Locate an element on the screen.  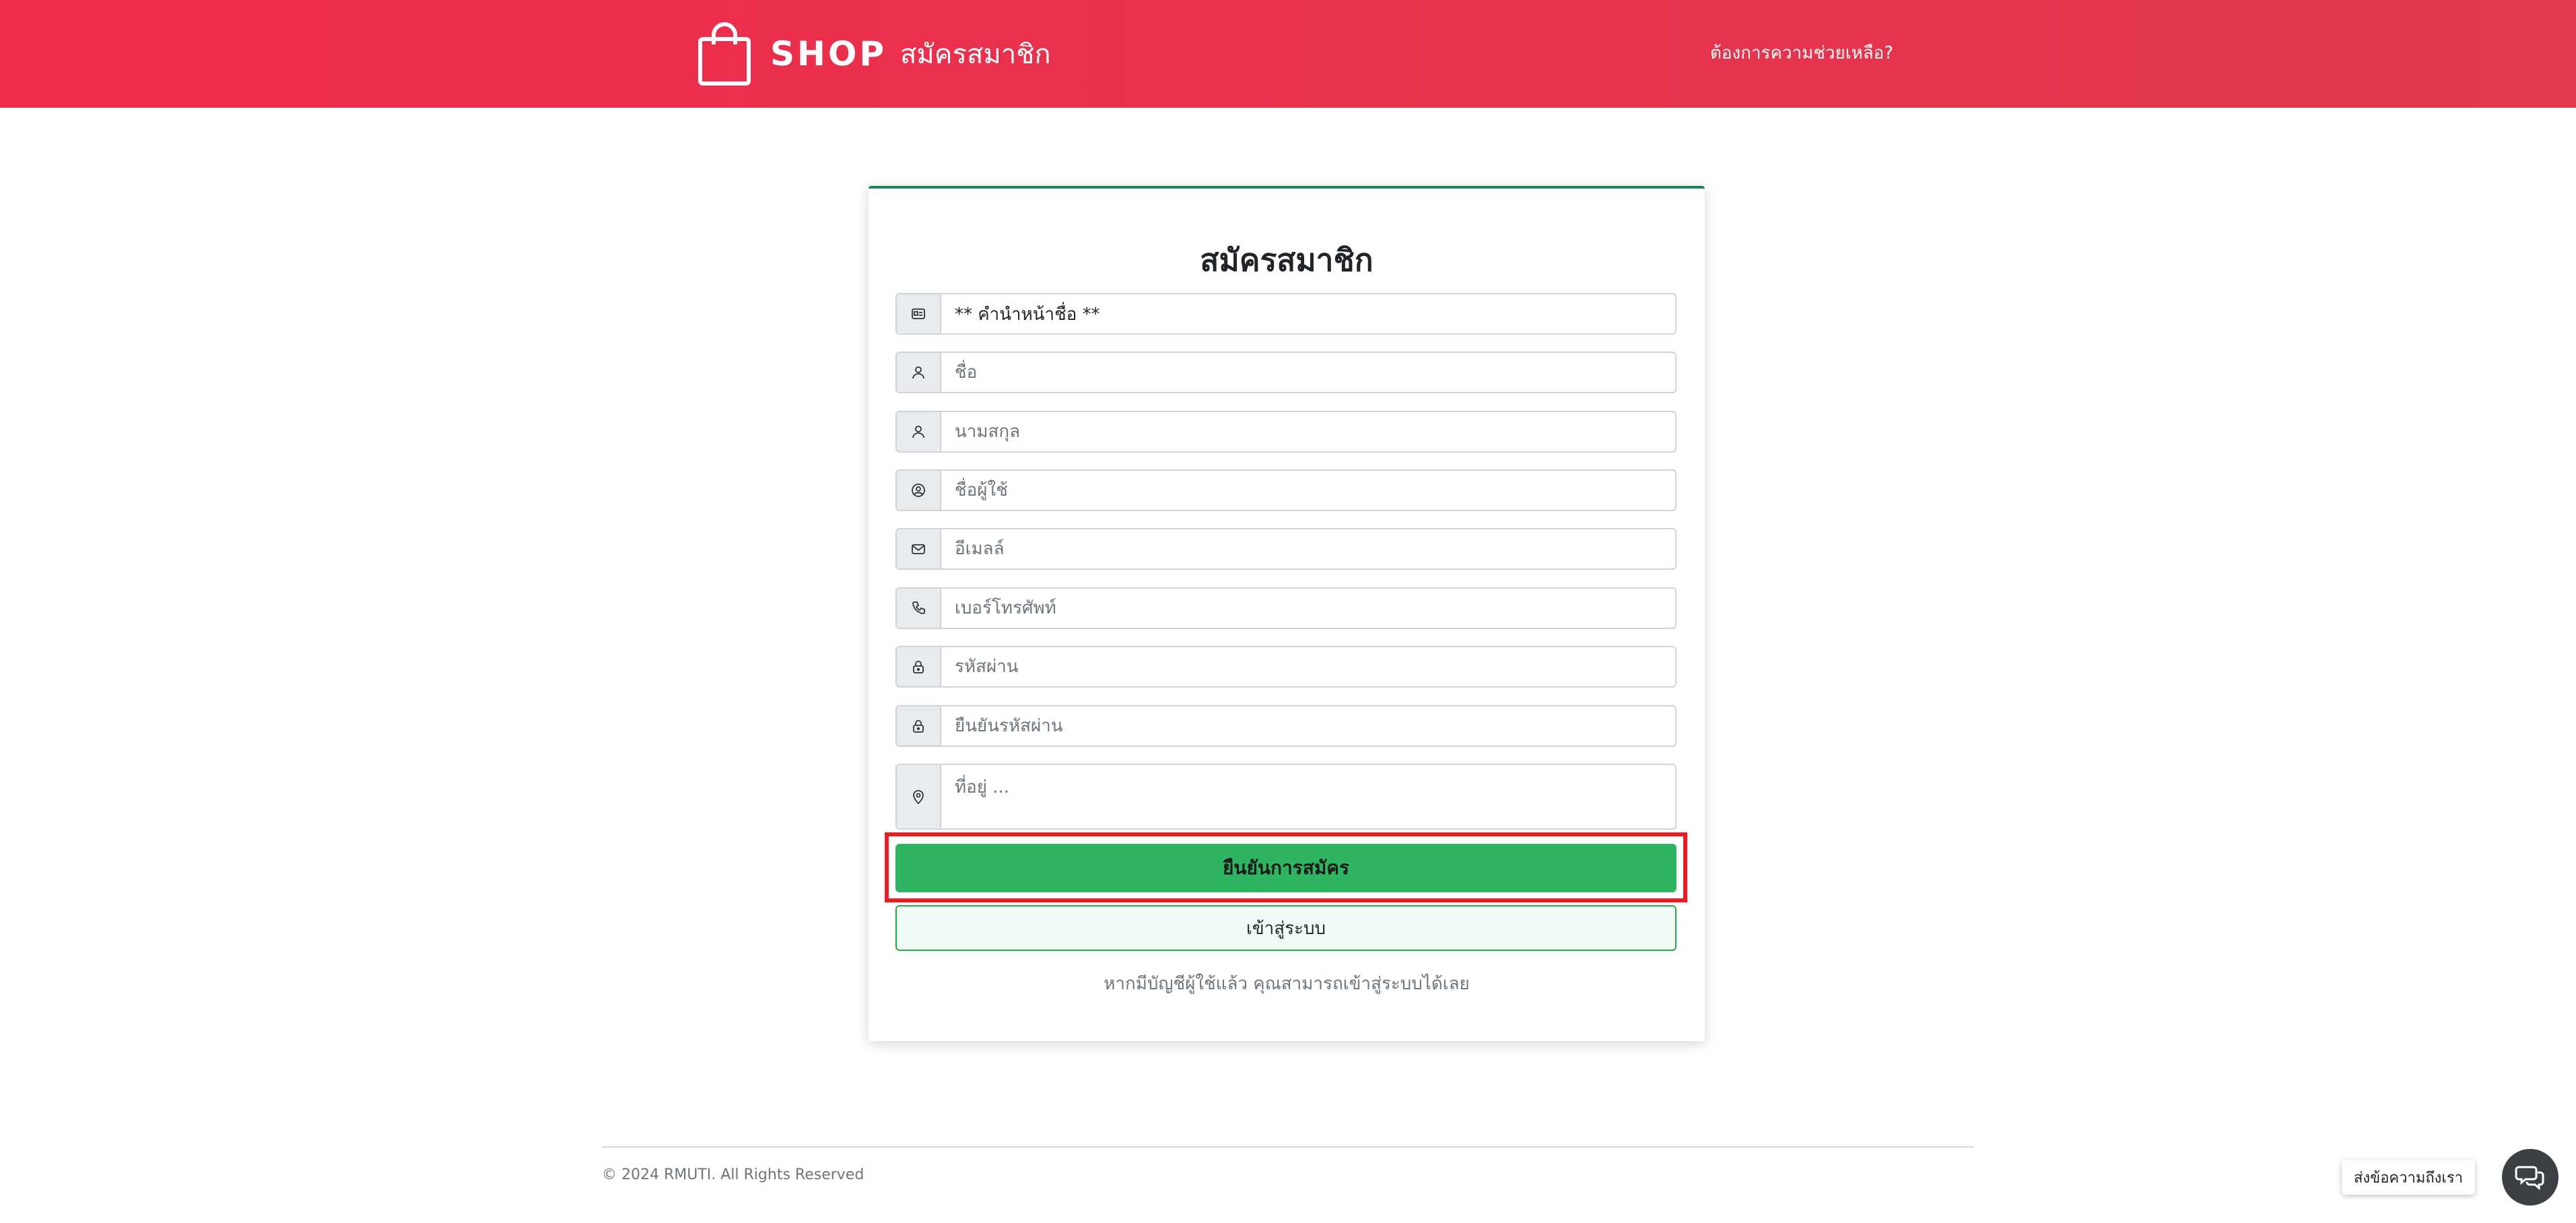
chat-bubbles-icon is located at coordinates (2529, 1179).